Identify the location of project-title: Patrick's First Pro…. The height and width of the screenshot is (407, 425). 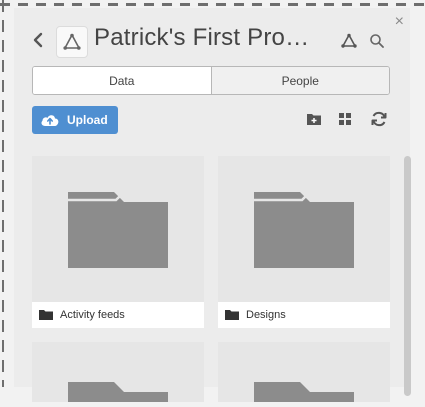
(202, 37).